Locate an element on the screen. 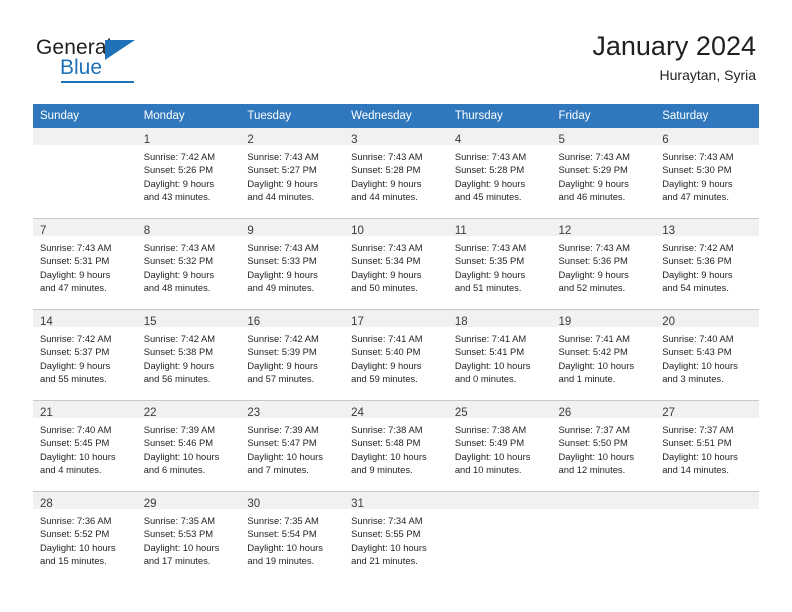 Image resolution: width=792 pixels, height=612 pixels. daylight-line-cont: and 56 minutes. is located at coordinates (177, 378).